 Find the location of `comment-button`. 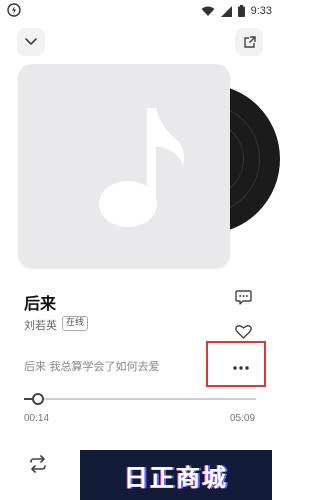

comment-button is located at coordinates (243, 297).